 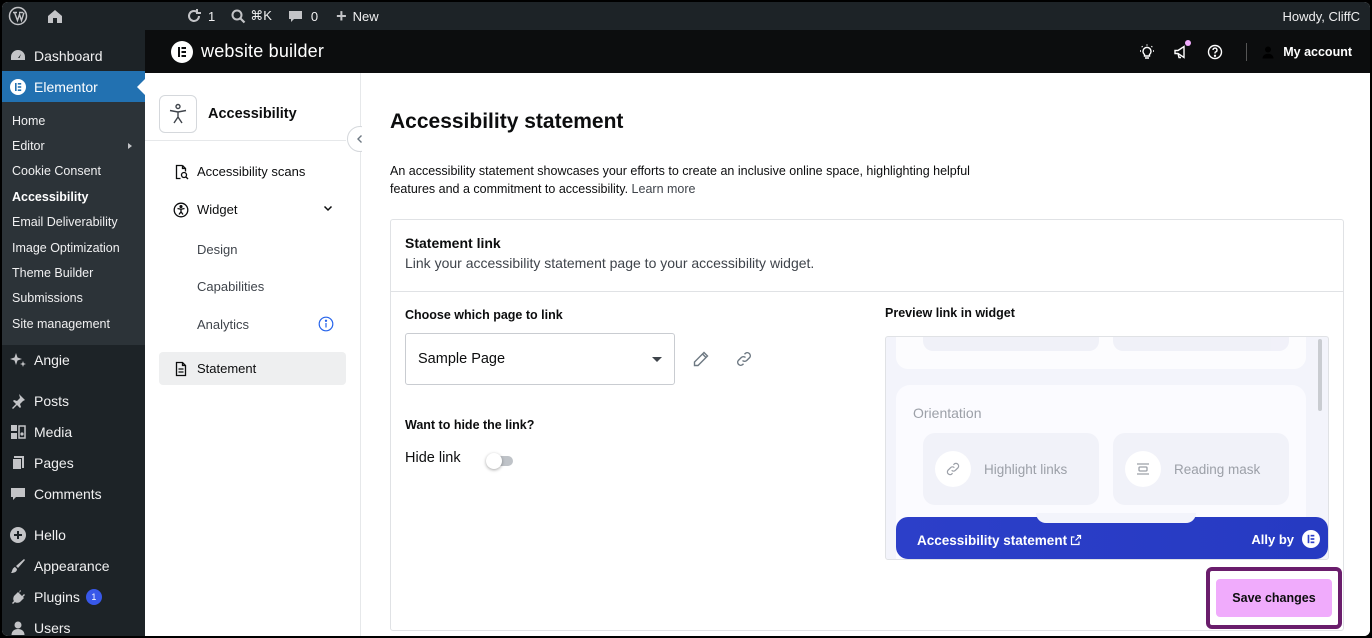 What do you see at coordinates (328, 209) in the screenshot?
I see `chevron-down-icon` at bounding box center [328, 209].